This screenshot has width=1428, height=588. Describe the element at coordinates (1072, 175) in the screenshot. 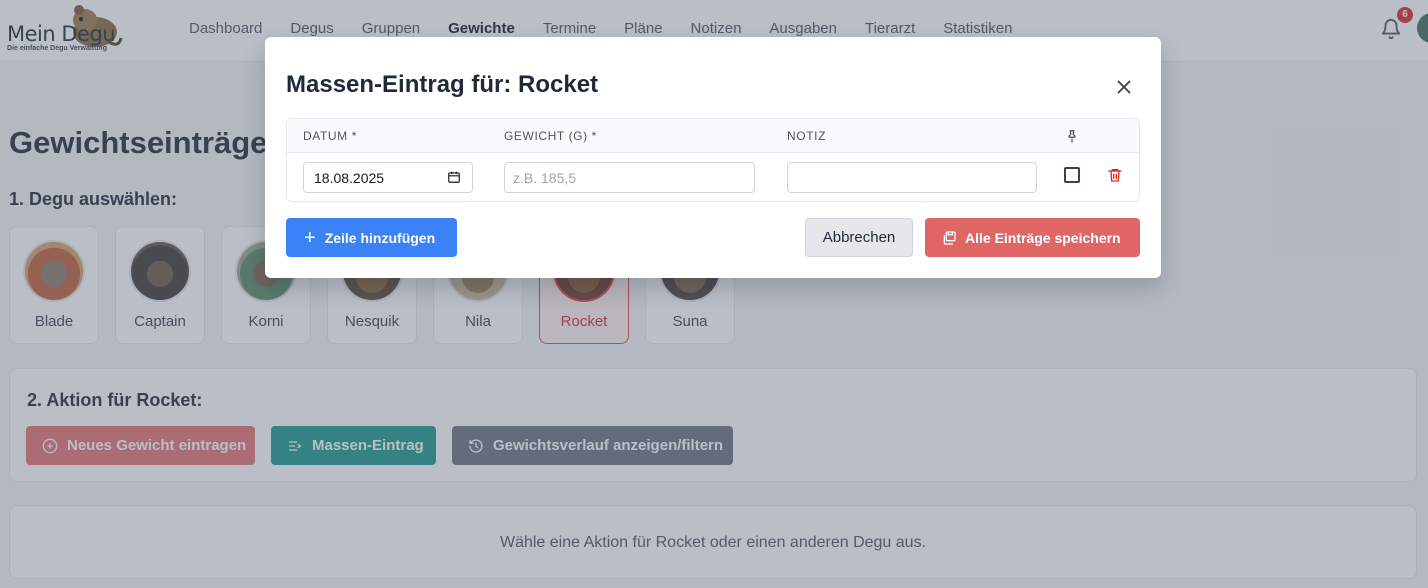

I see `pin-checkbox` at that location.